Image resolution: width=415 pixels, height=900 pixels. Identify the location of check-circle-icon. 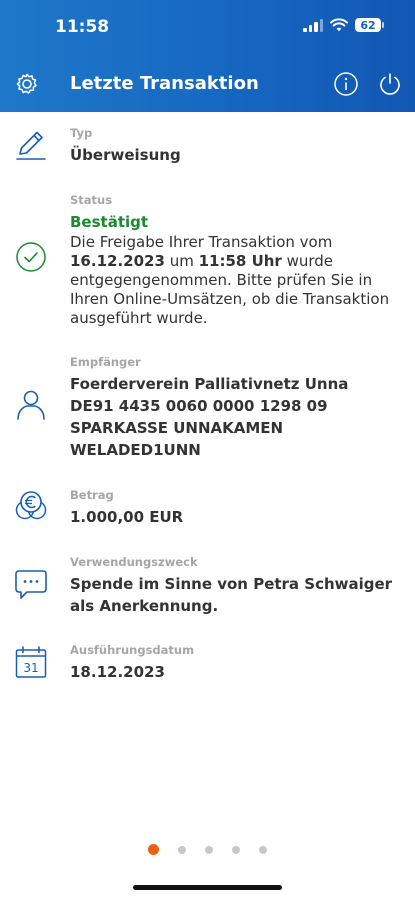
(31, 257).